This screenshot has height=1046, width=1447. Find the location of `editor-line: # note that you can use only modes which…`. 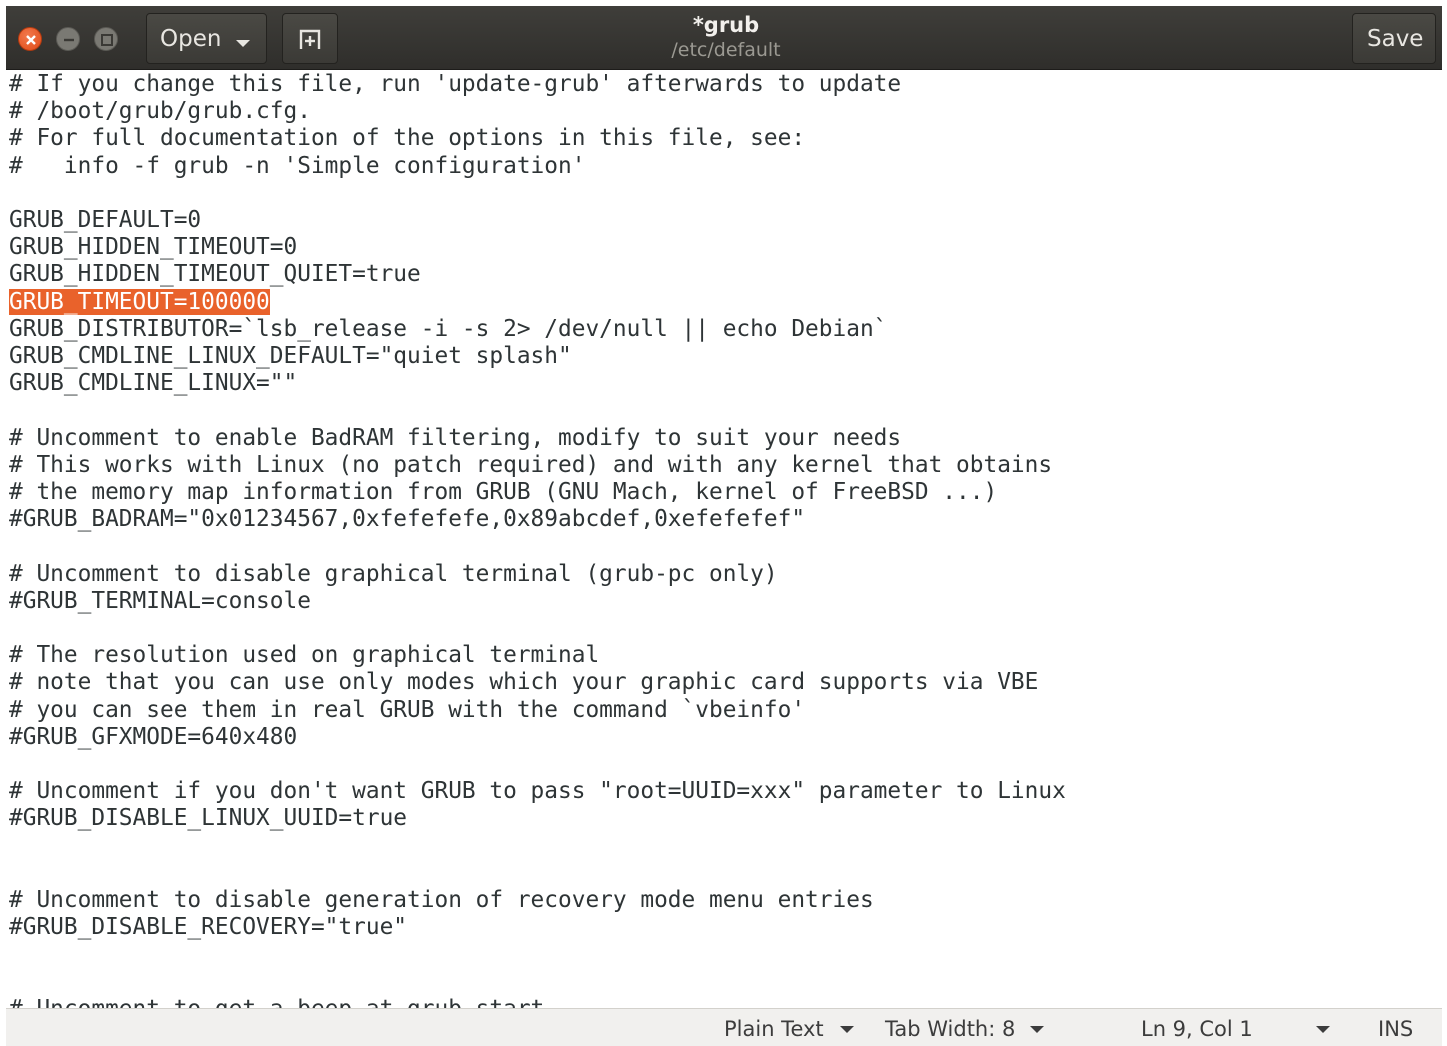

editor-line: # note that you can use only modes which… is located at coordinates (523, 682).